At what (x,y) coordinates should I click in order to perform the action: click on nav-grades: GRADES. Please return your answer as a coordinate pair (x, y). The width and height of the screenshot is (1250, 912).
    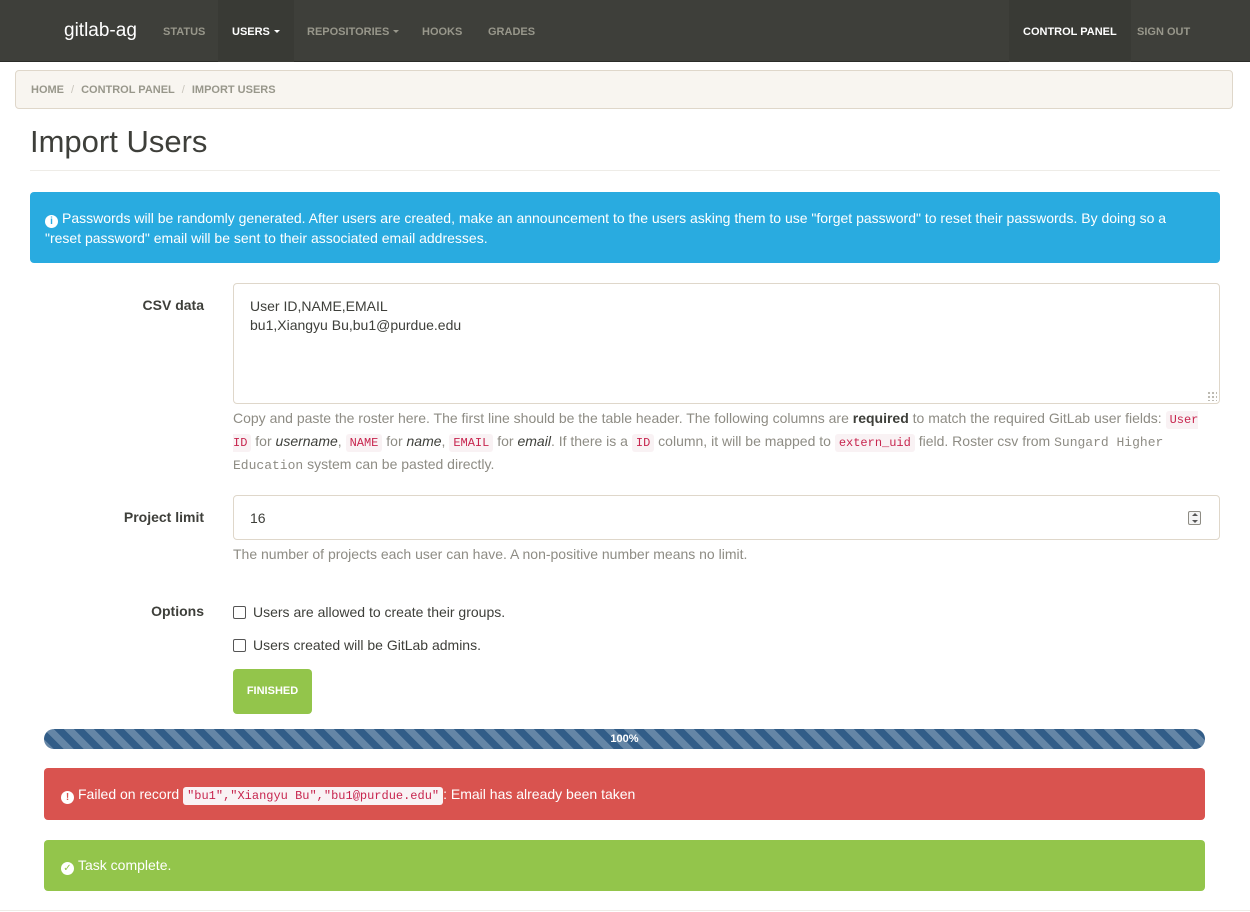
    Looking at the image, I should click on (511, 31).